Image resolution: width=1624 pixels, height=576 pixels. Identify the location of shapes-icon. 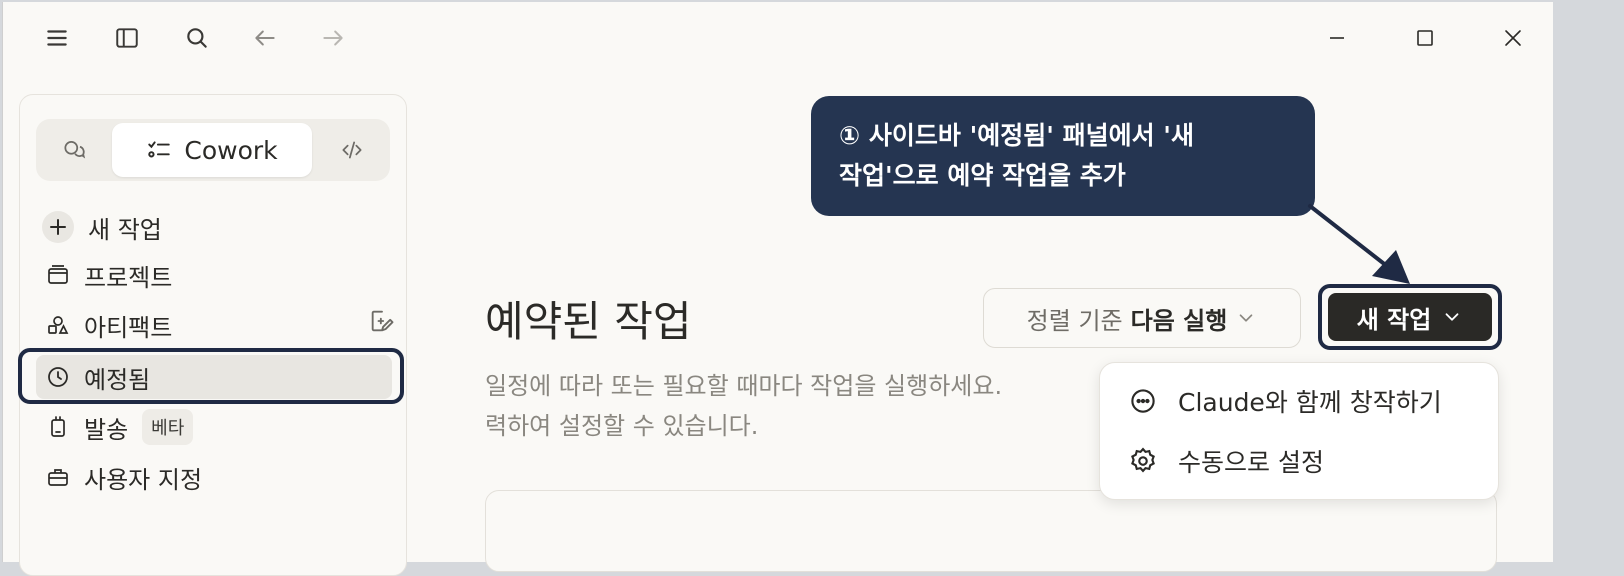
(58, 325).